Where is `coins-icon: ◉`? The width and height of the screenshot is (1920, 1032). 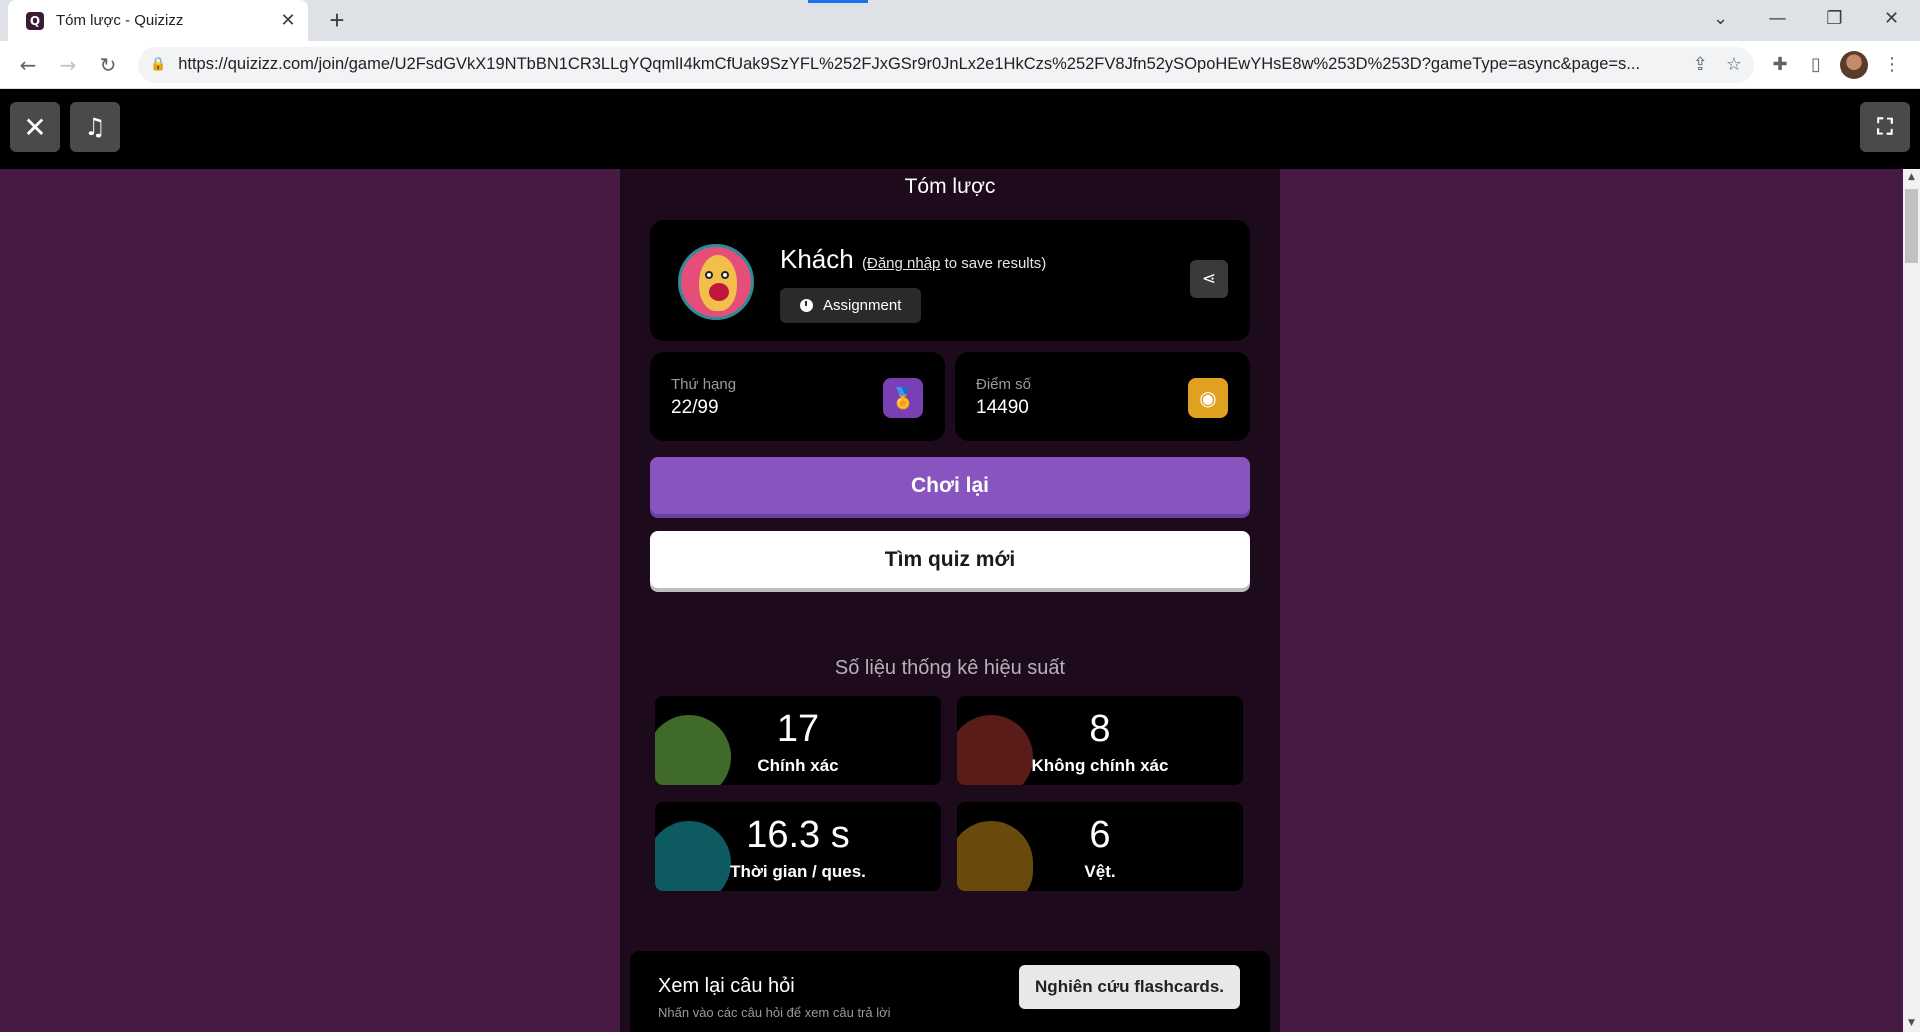 coins-icon: ◉ is located at coordinates (1208, 398).